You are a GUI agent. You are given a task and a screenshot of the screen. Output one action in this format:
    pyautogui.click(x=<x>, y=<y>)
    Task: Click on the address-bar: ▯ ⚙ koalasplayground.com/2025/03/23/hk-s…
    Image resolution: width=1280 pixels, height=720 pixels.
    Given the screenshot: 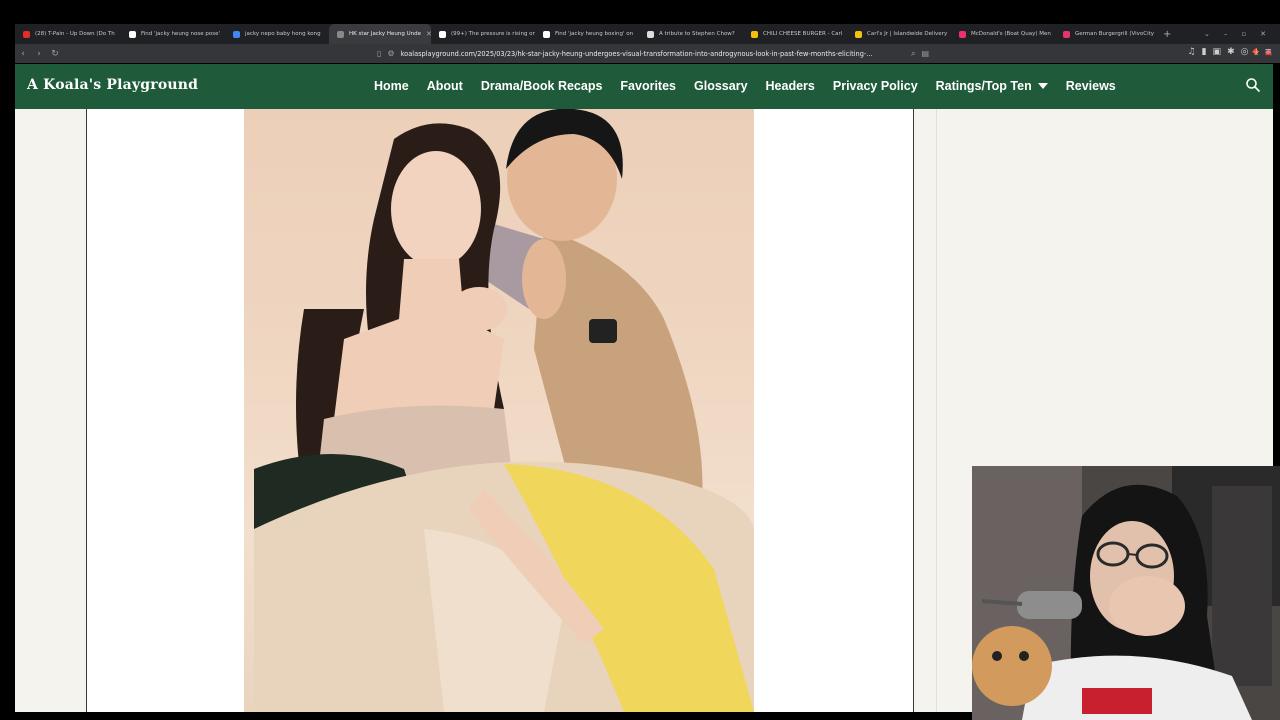 What is the action you would take?
    pyautogui.click(x=653, y=53)
    